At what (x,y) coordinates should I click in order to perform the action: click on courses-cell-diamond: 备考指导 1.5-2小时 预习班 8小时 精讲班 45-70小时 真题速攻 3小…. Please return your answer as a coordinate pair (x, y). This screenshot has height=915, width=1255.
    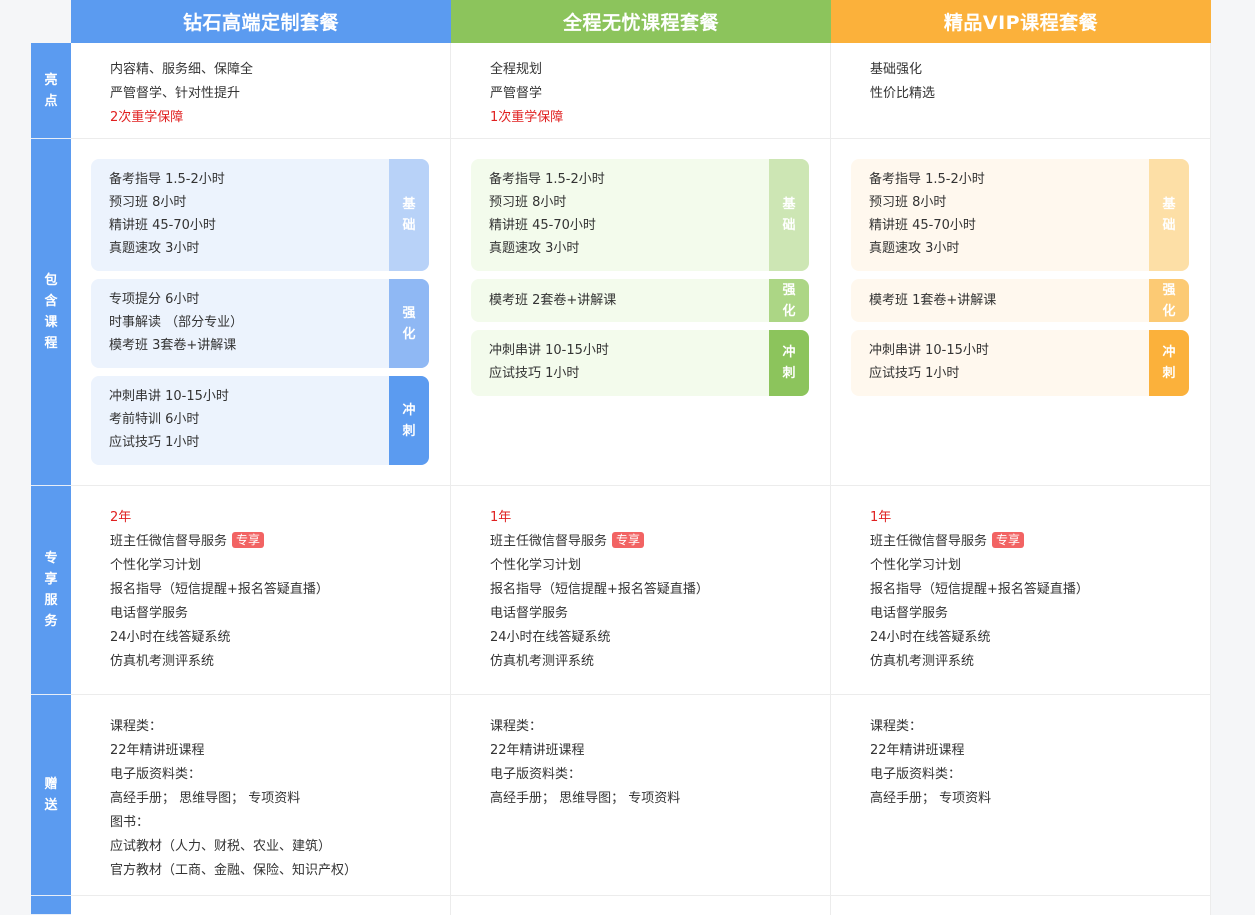
    Looking at the image, I should click on (261, 312).